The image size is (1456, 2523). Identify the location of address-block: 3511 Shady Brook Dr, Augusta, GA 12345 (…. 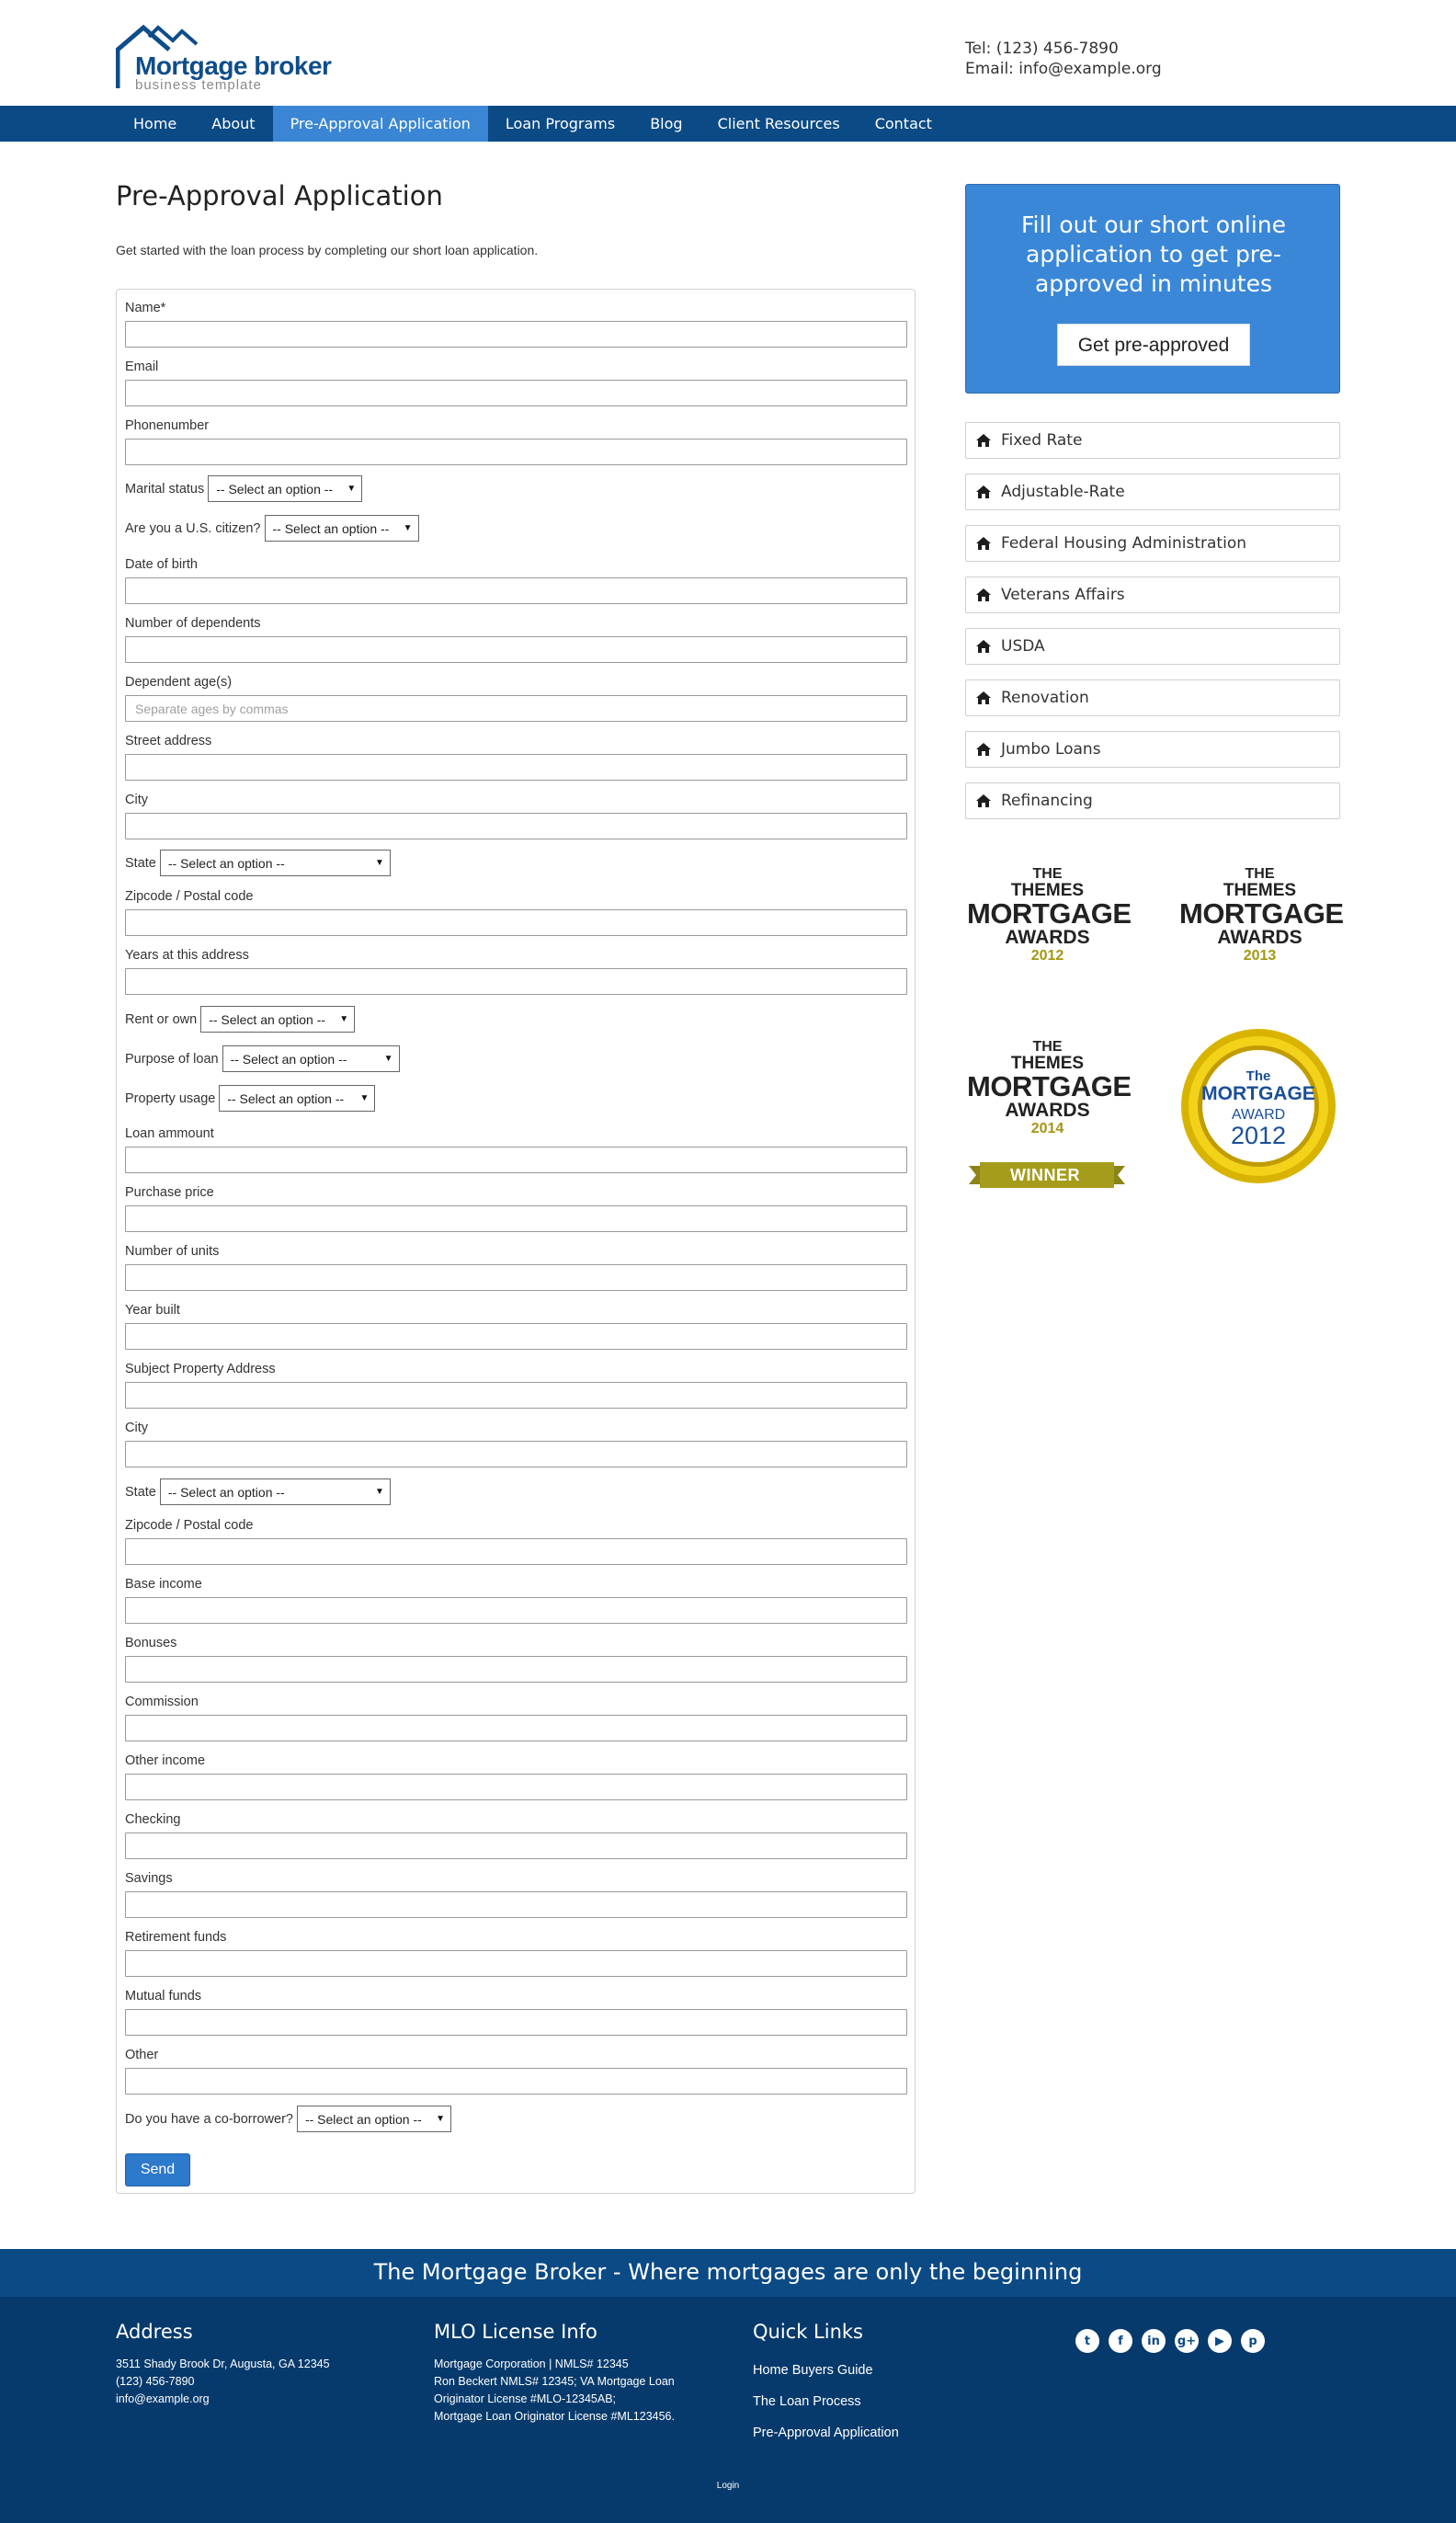
(223, 2382).